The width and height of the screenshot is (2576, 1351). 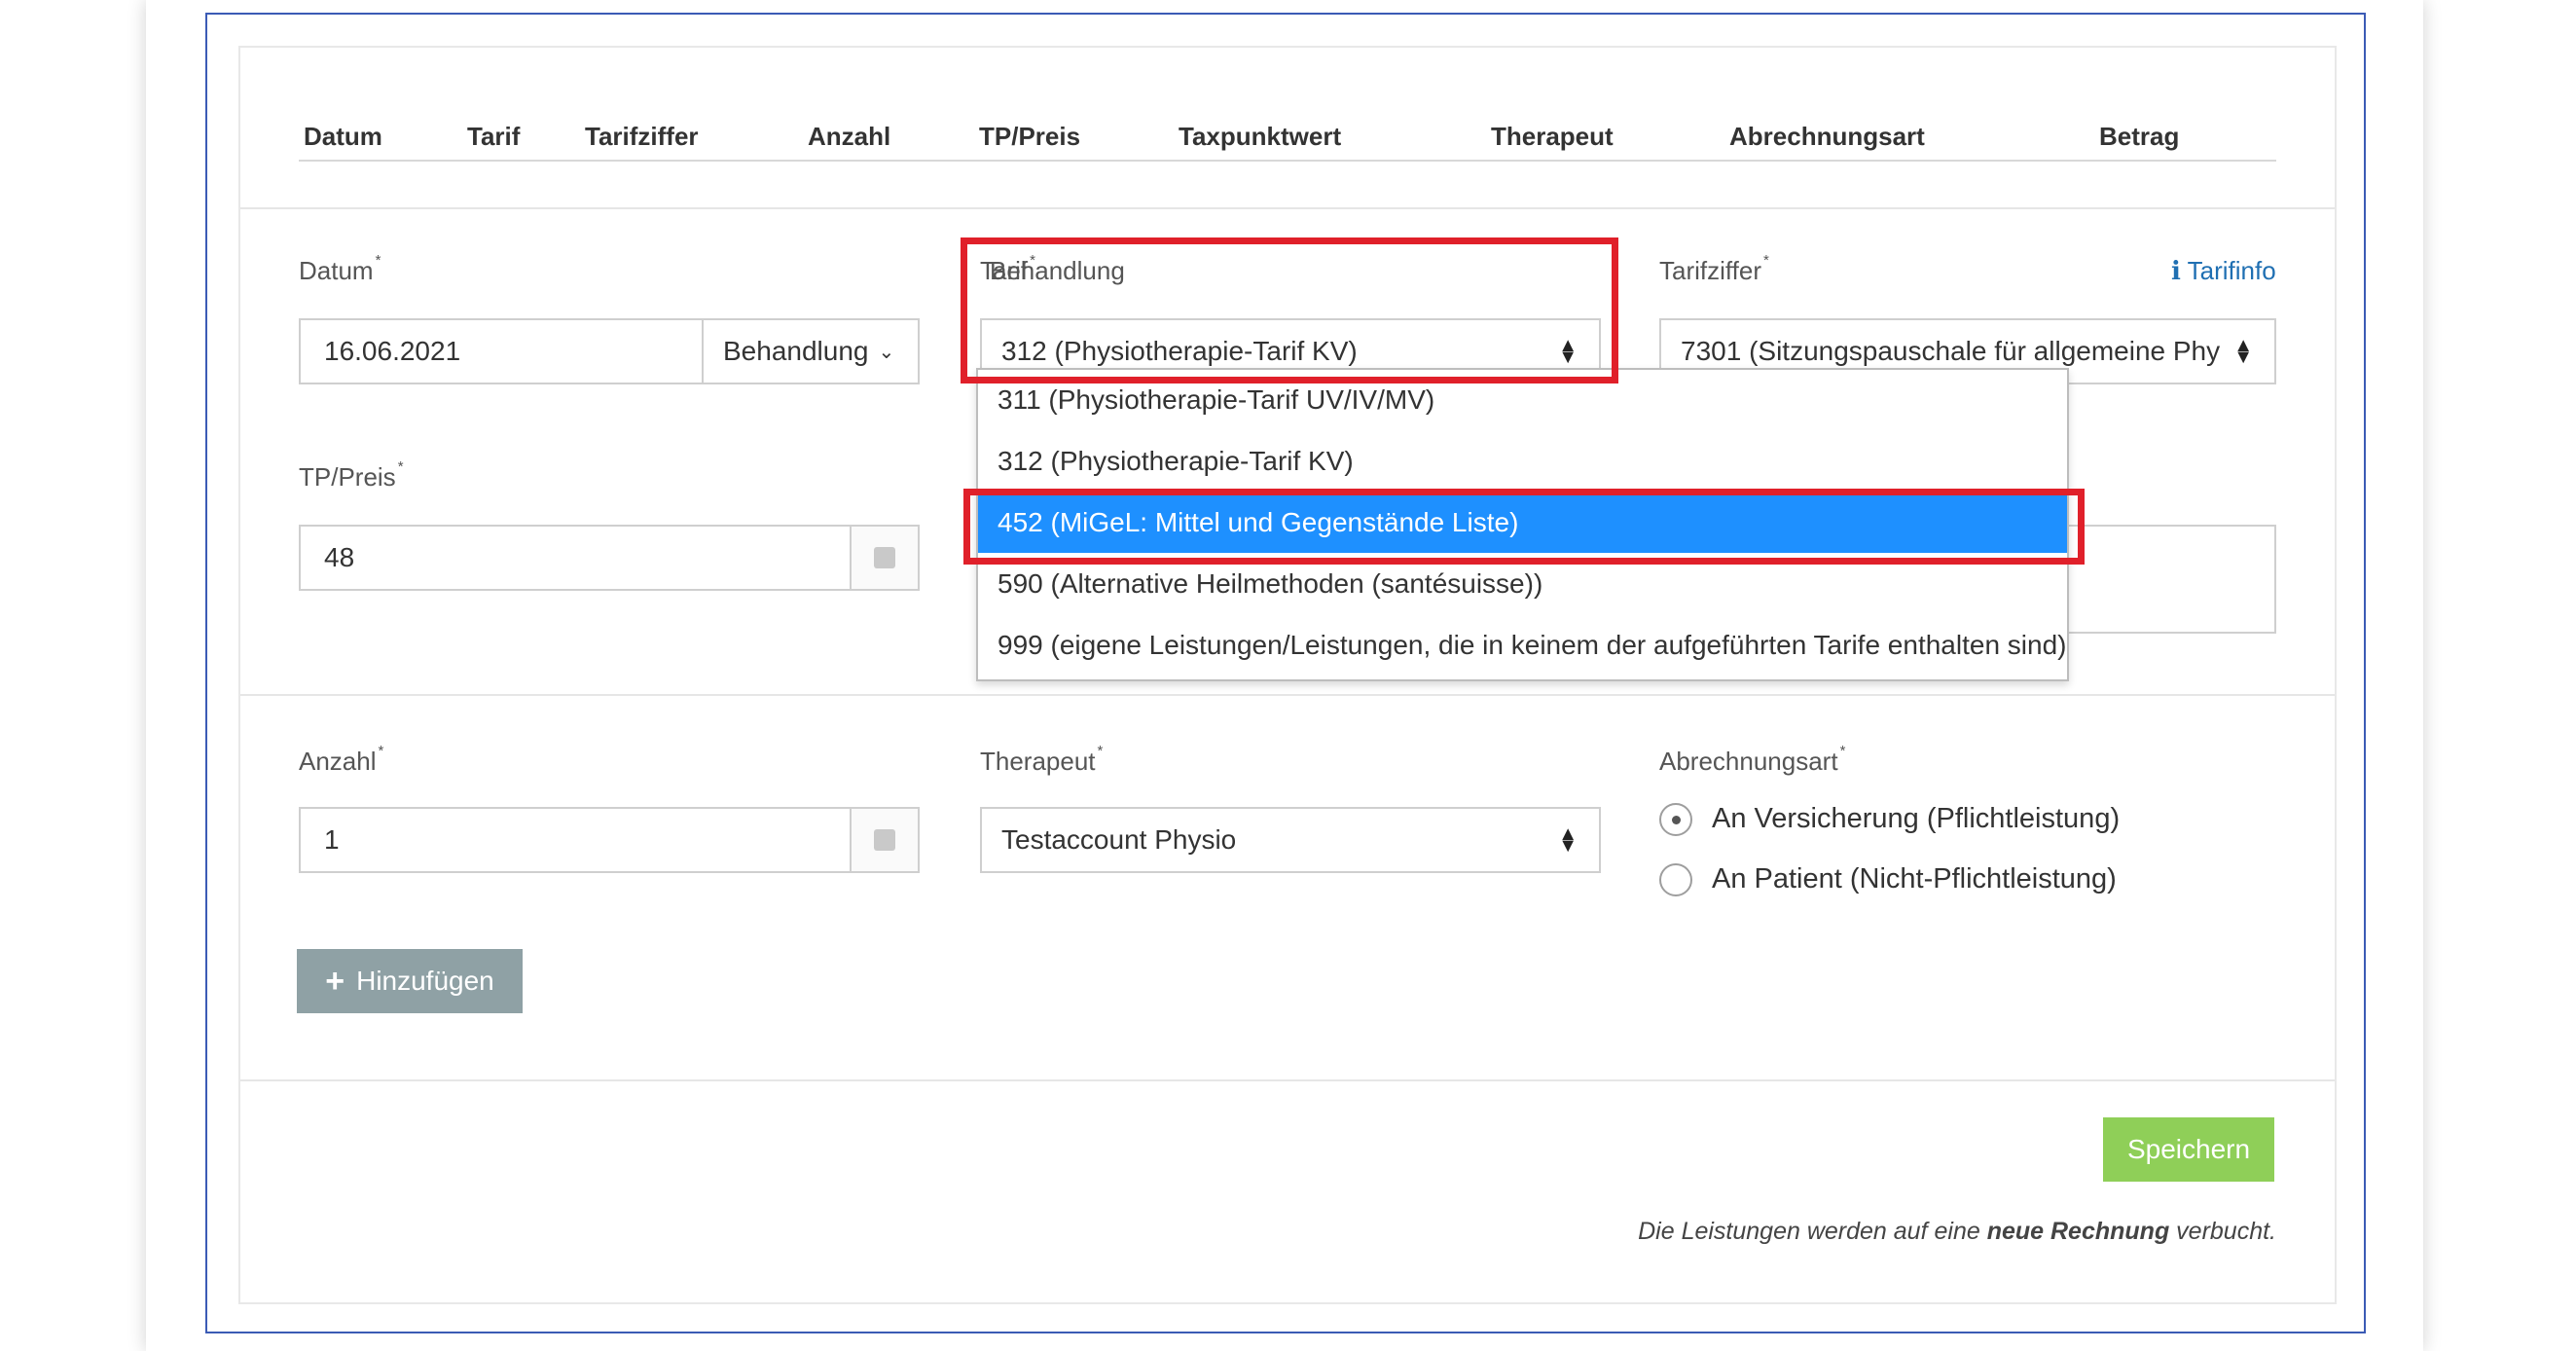 I want to click on anzahl-input: 1, so click(x=609, y=840).